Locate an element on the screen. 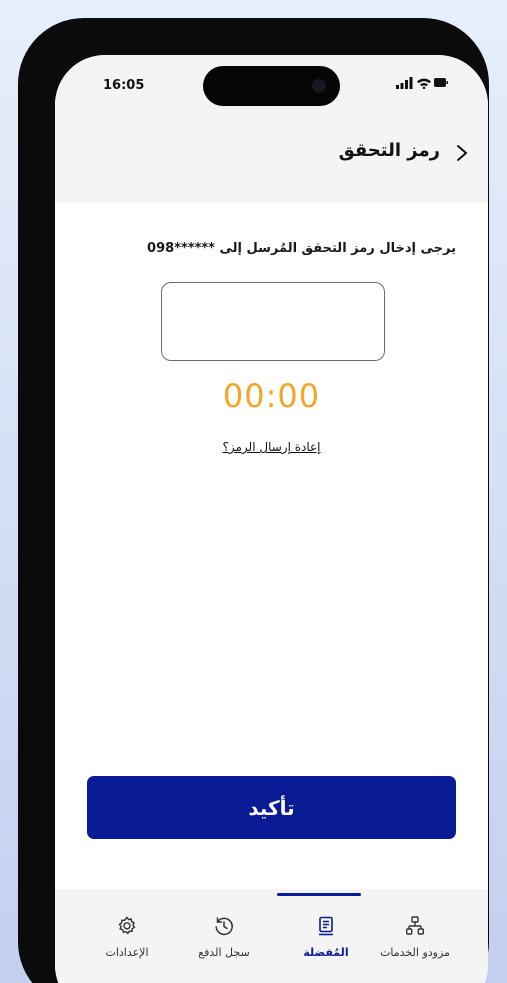 The height and width of the screenshot is (983, 507). tab-favorites: المُفضلة is located at coordinates (326, 937).